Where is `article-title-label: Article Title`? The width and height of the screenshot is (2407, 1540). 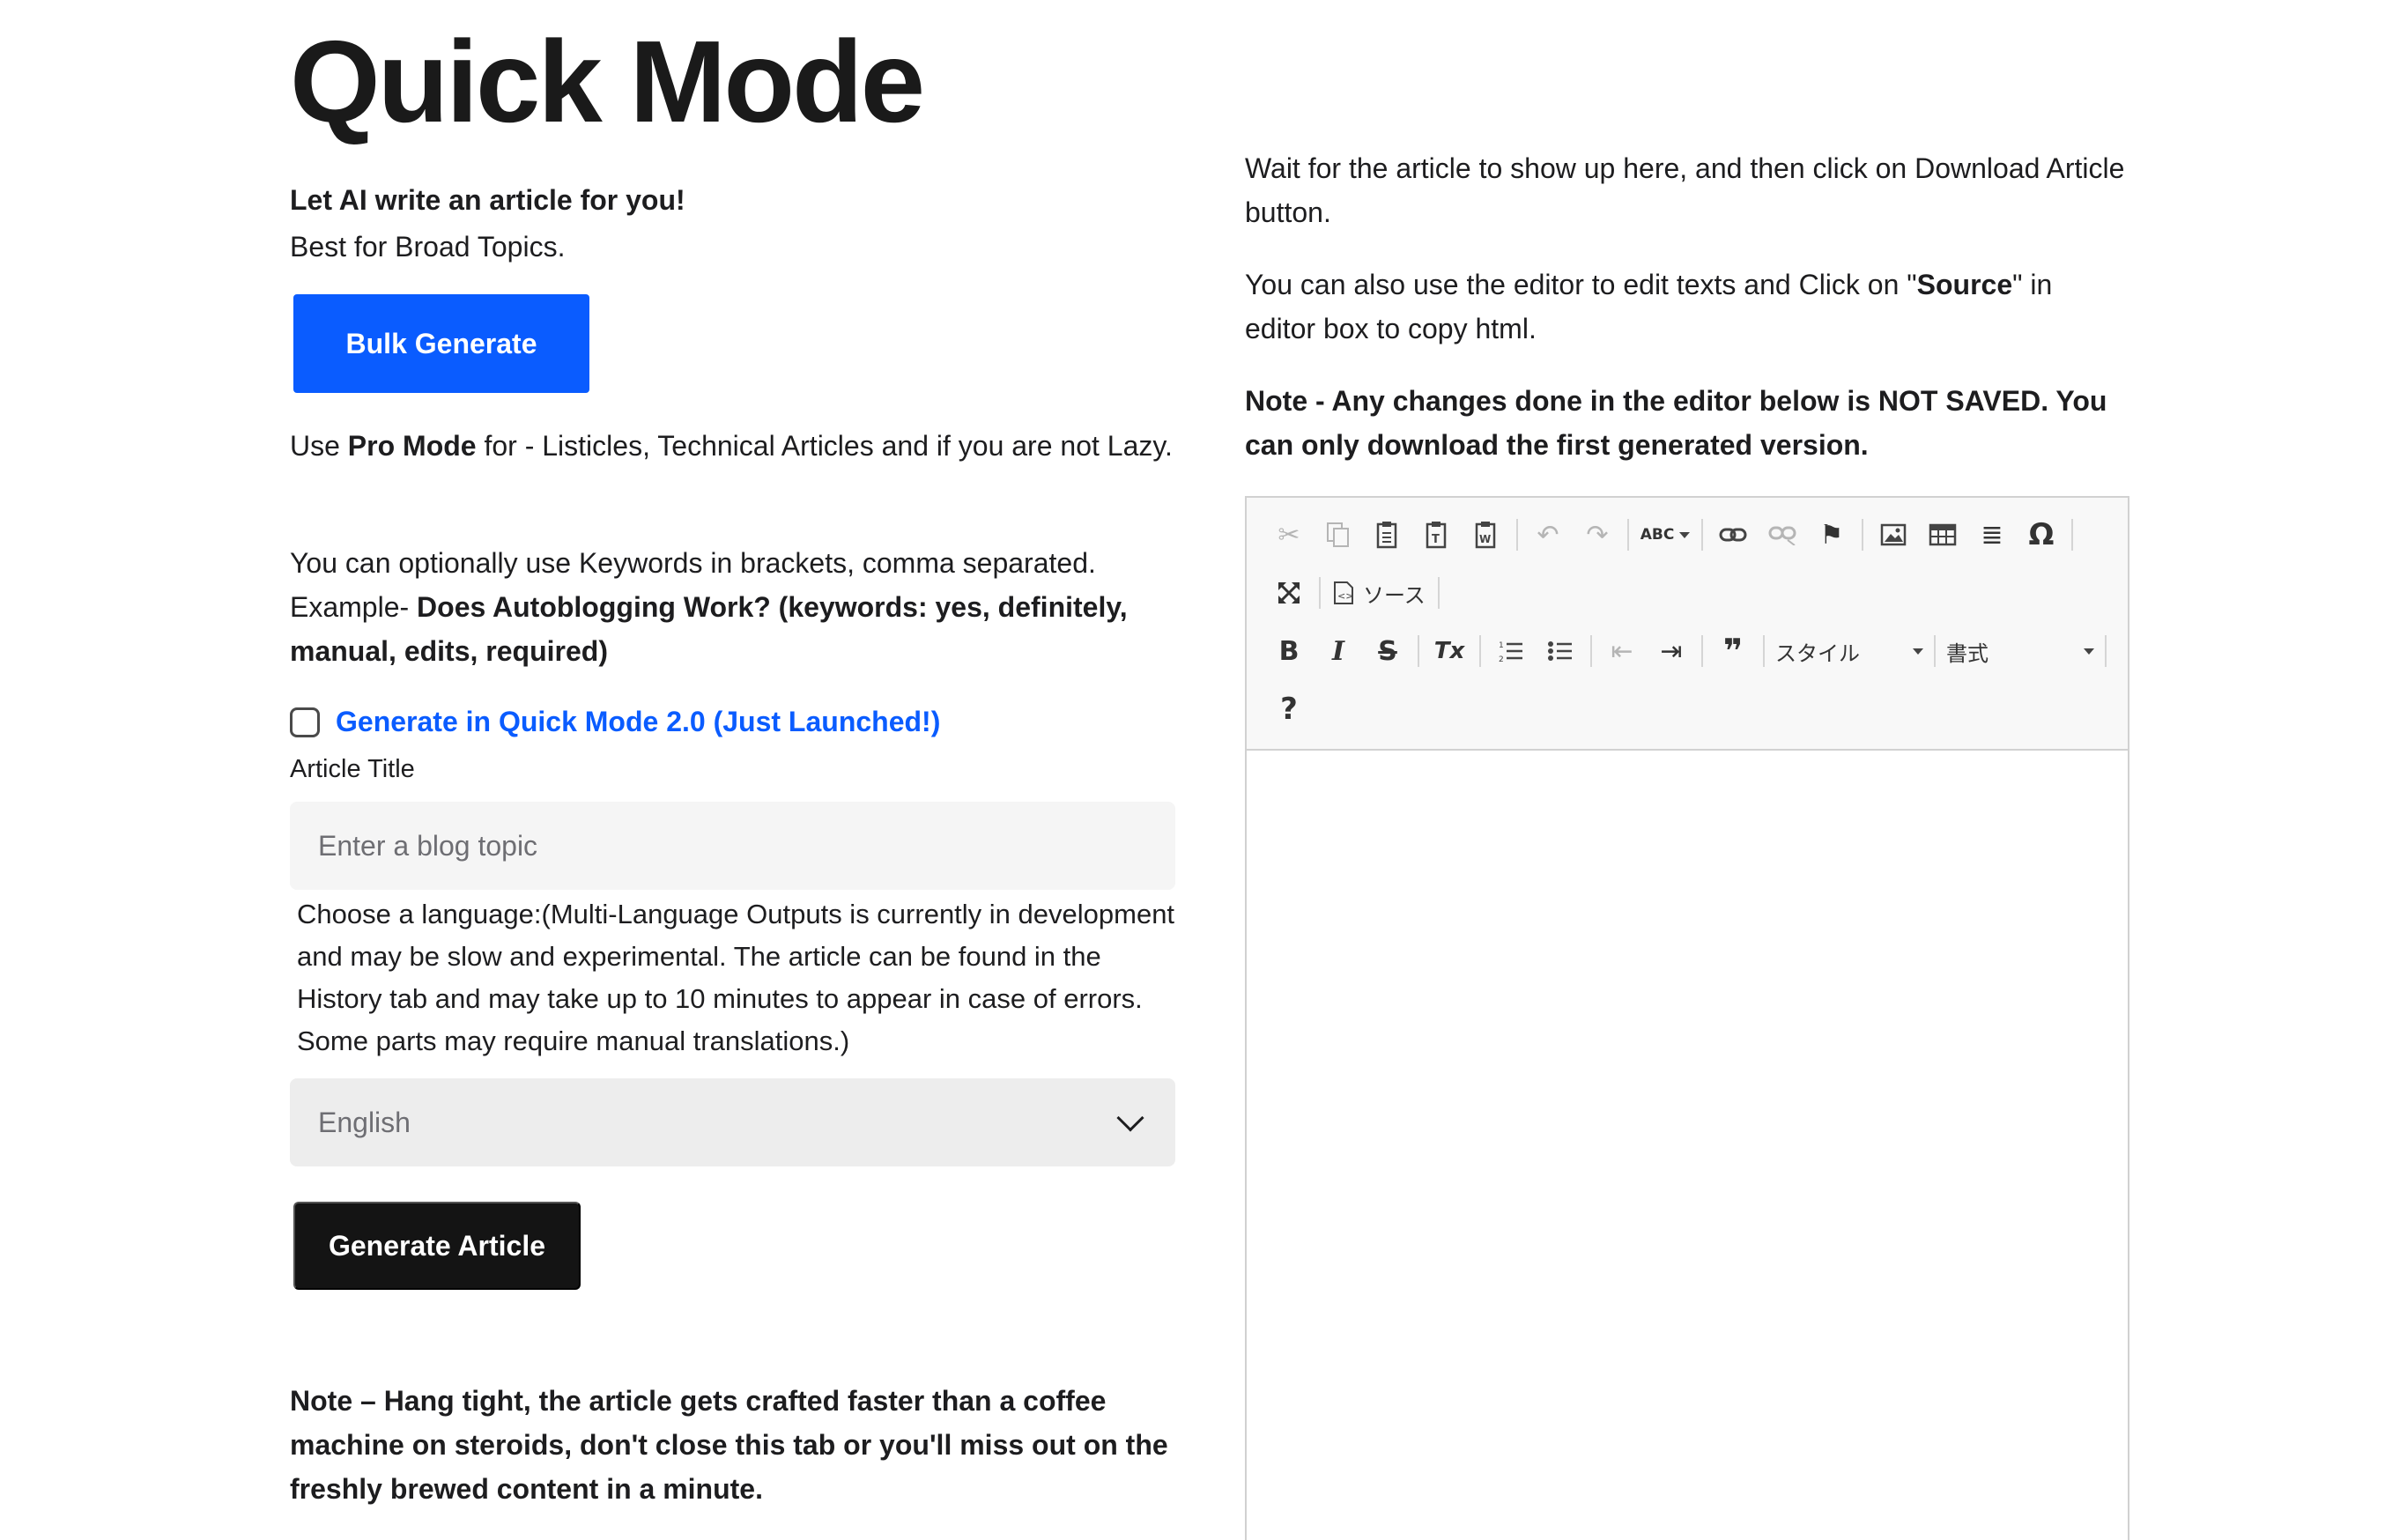 article-title-label: Article Title is located at coordinates (353, 769).